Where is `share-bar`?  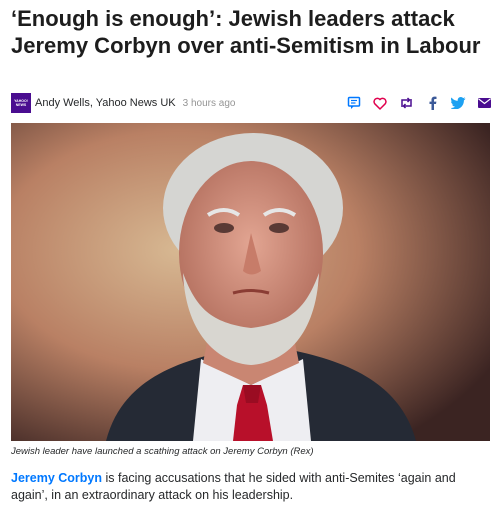
share-bar is located at coordinates (417, 103).